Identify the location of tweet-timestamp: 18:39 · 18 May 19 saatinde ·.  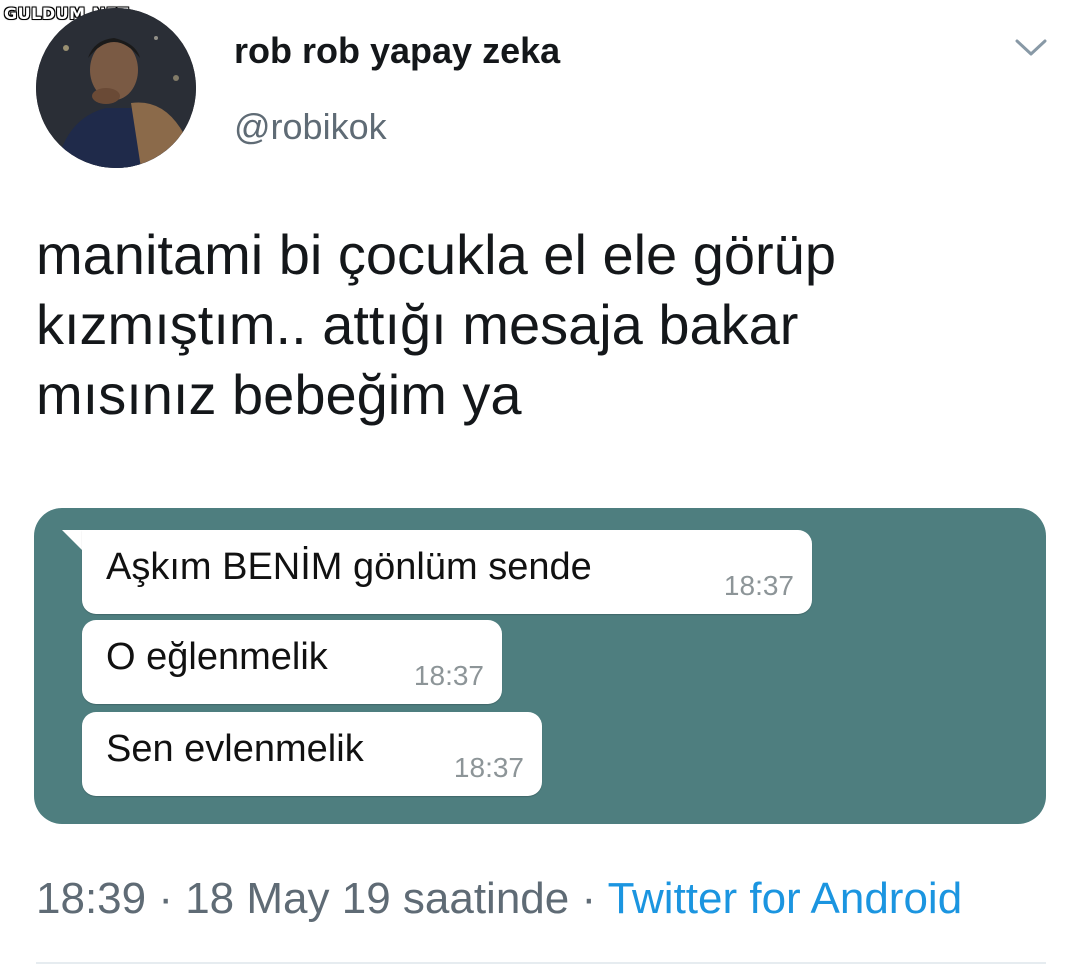
(322, 898).